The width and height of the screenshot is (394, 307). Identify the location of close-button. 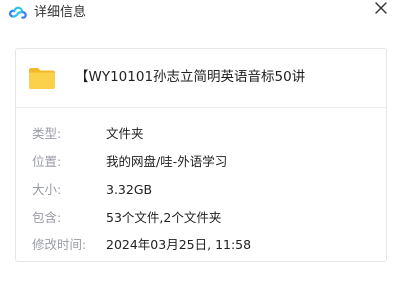
(381, 9).